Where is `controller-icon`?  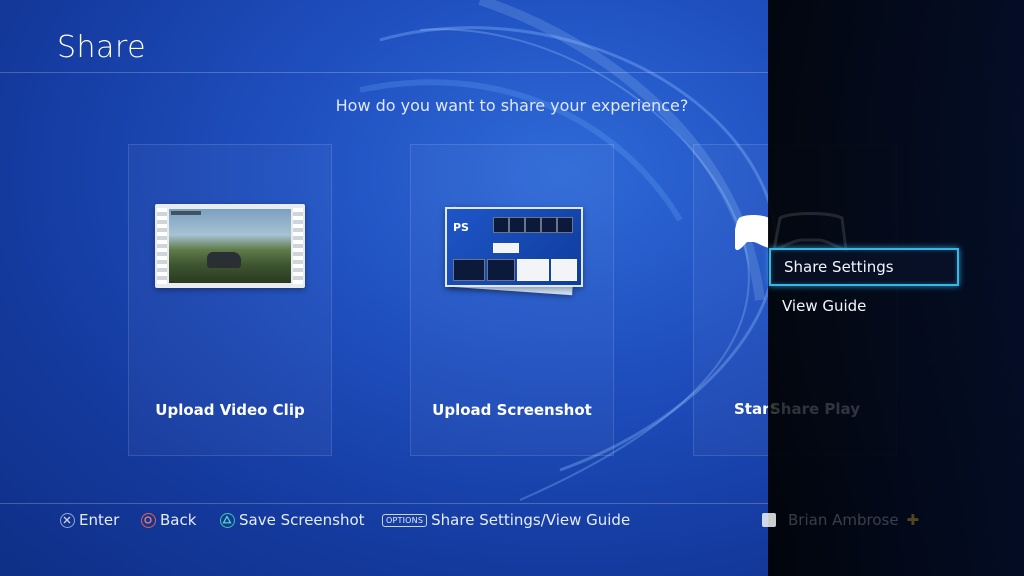 controller-icon is located at coordinates (752, 233).